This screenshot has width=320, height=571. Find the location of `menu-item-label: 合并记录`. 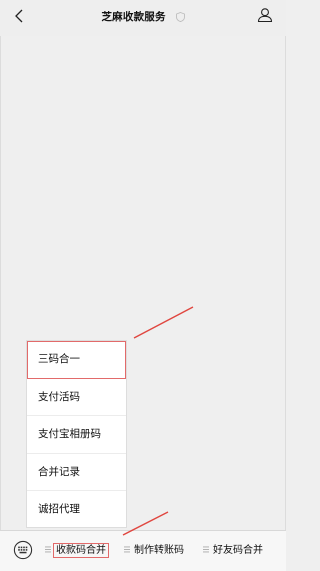

menu-item-label: 合并记录 is located at coordinates (59, 471).